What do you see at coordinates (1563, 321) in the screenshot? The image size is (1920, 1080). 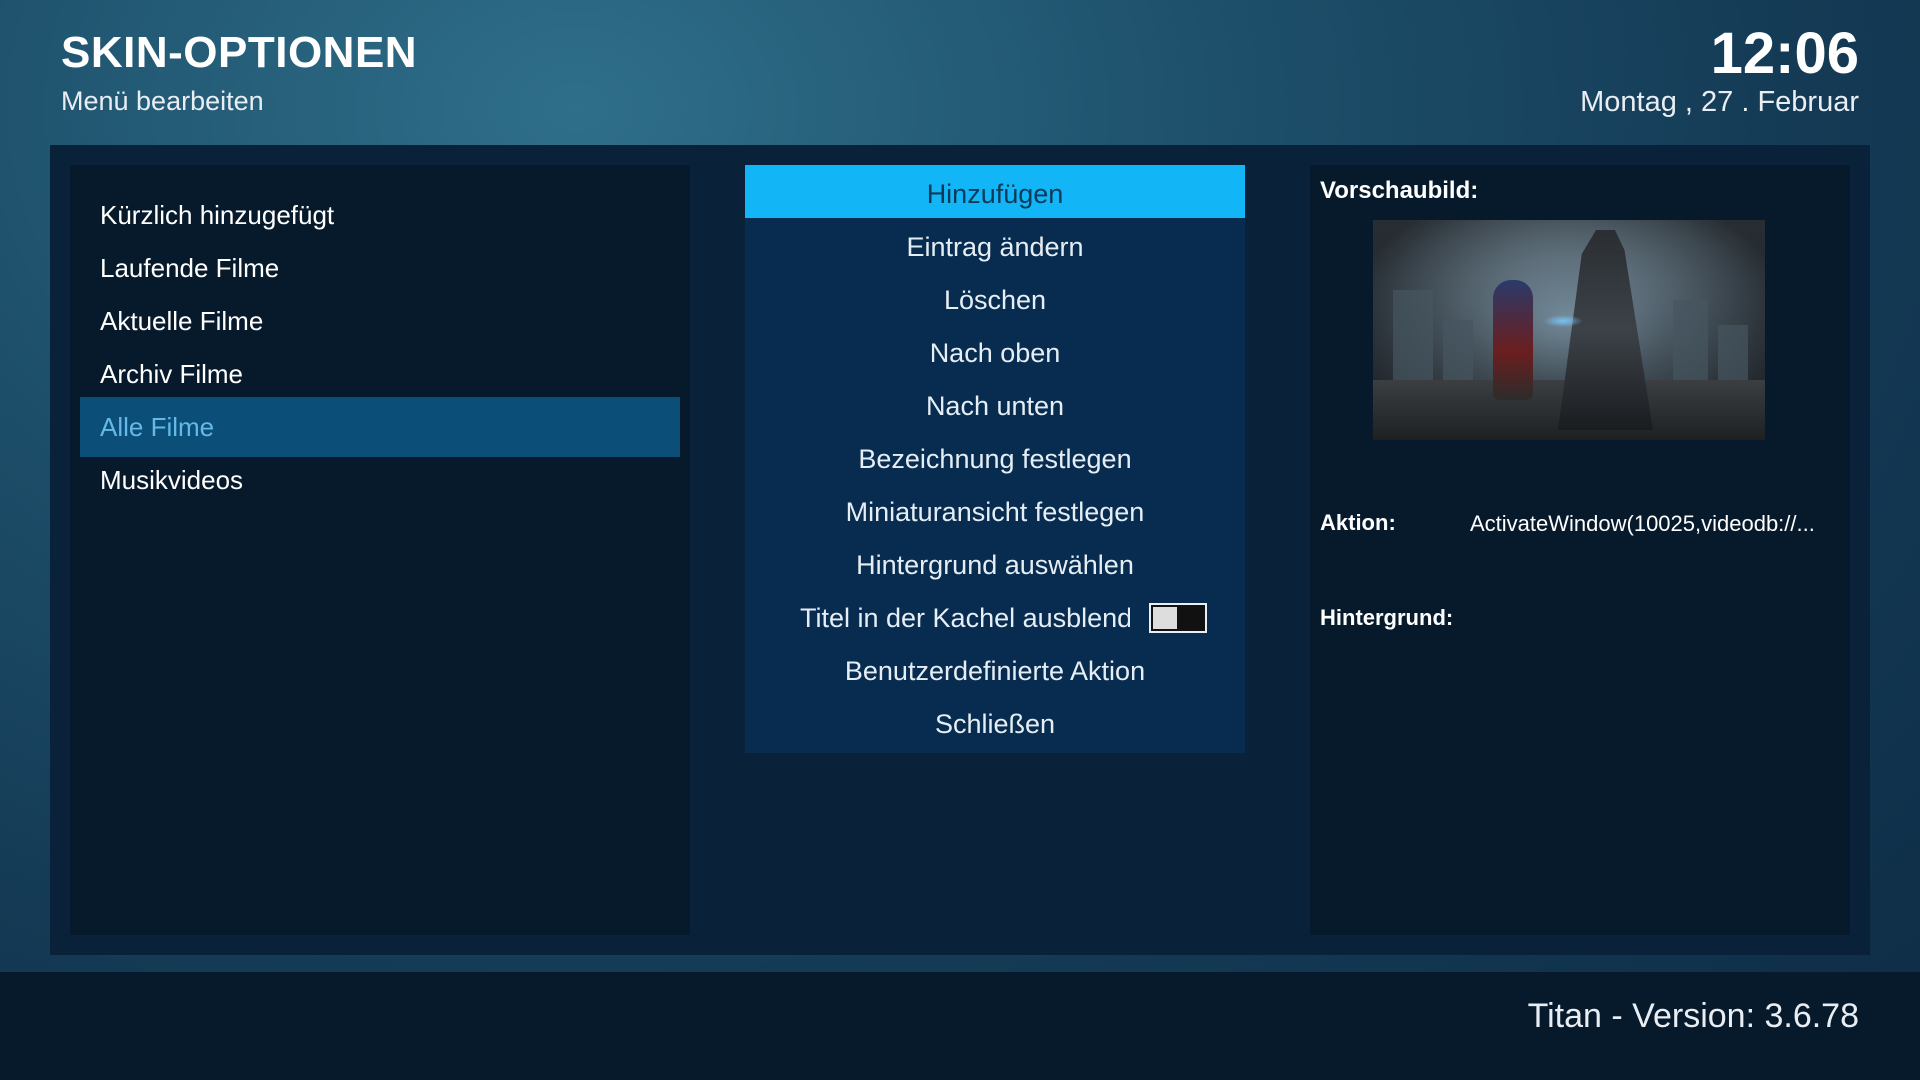 I see `thumb-glow` at bounding box center [1563, 321].